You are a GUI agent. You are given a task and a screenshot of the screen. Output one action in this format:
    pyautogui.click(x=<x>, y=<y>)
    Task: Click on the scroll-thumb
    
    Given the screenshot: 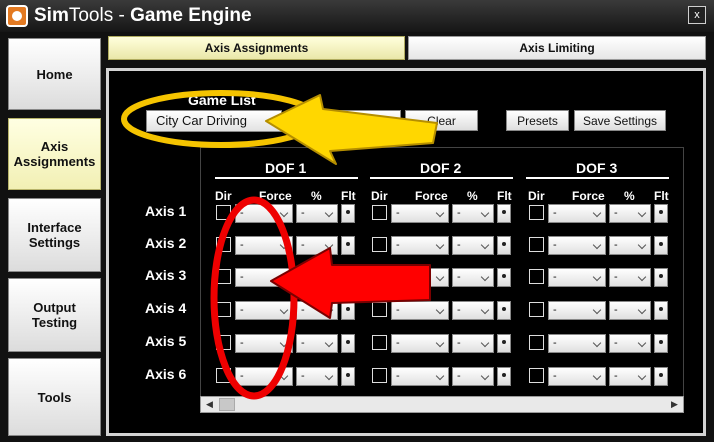 What is the action you would take?
    pyautogui.click(x=227, y=404)
    